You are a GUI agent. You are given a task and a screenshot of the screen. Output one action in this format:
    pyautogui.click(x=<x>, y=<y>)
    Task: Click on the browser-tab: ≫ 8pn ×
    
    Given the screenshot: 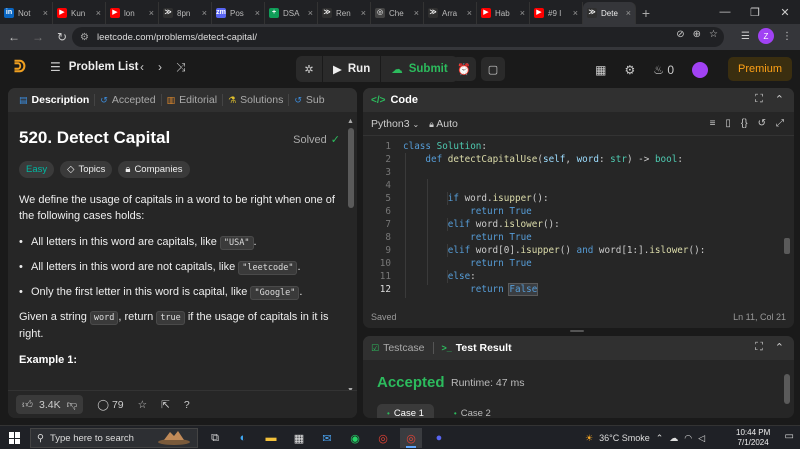 What is the action you would take?
    pyautogui.click(x=185, y=13)
    